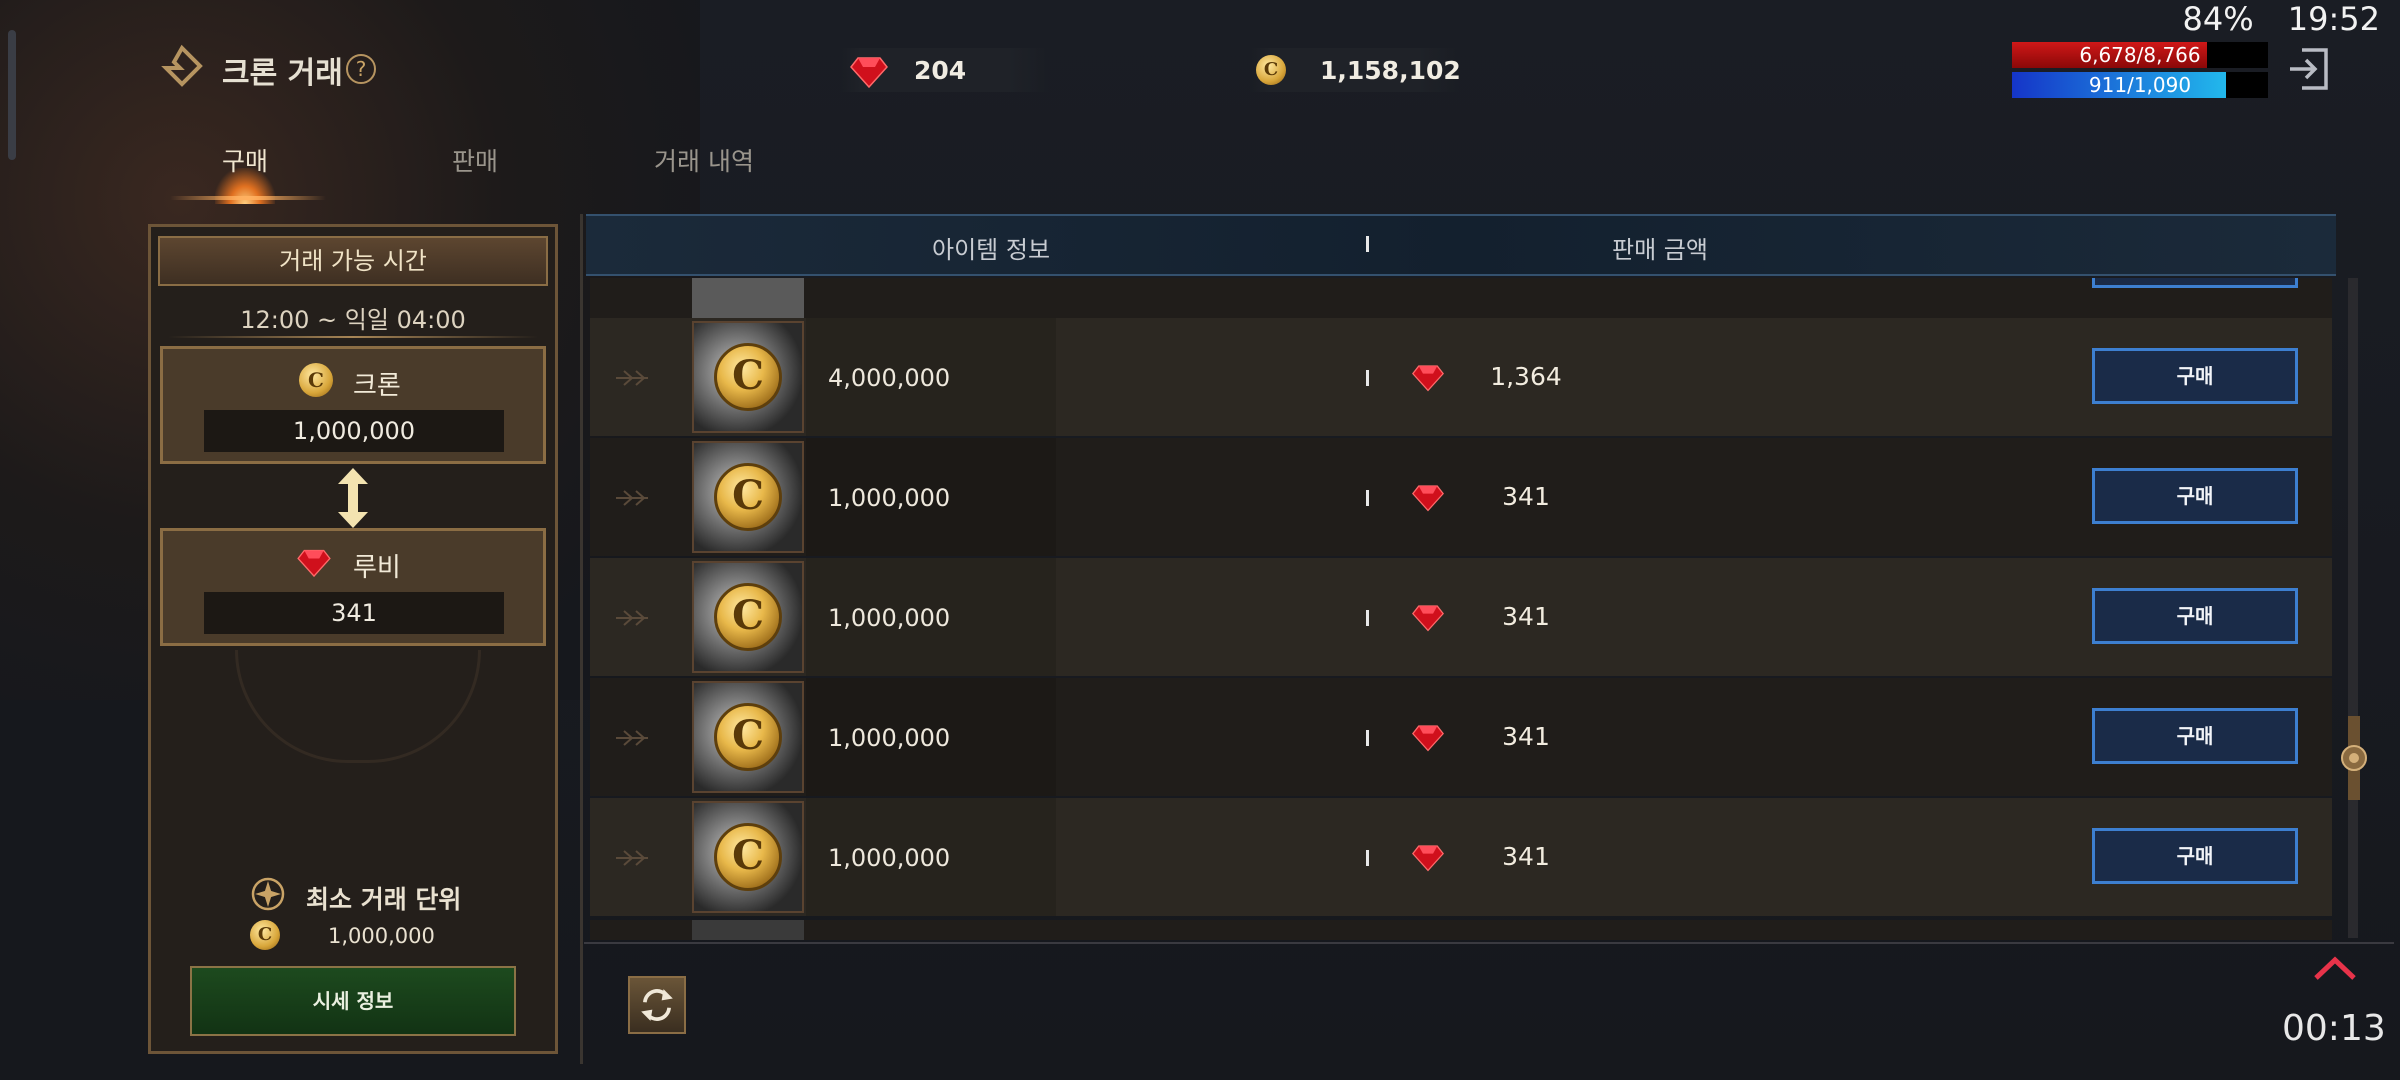 The height and width of the screenshot is (1080, 2400). I want to click on coin-balance: C 1,158,102, so click(1355, 70).